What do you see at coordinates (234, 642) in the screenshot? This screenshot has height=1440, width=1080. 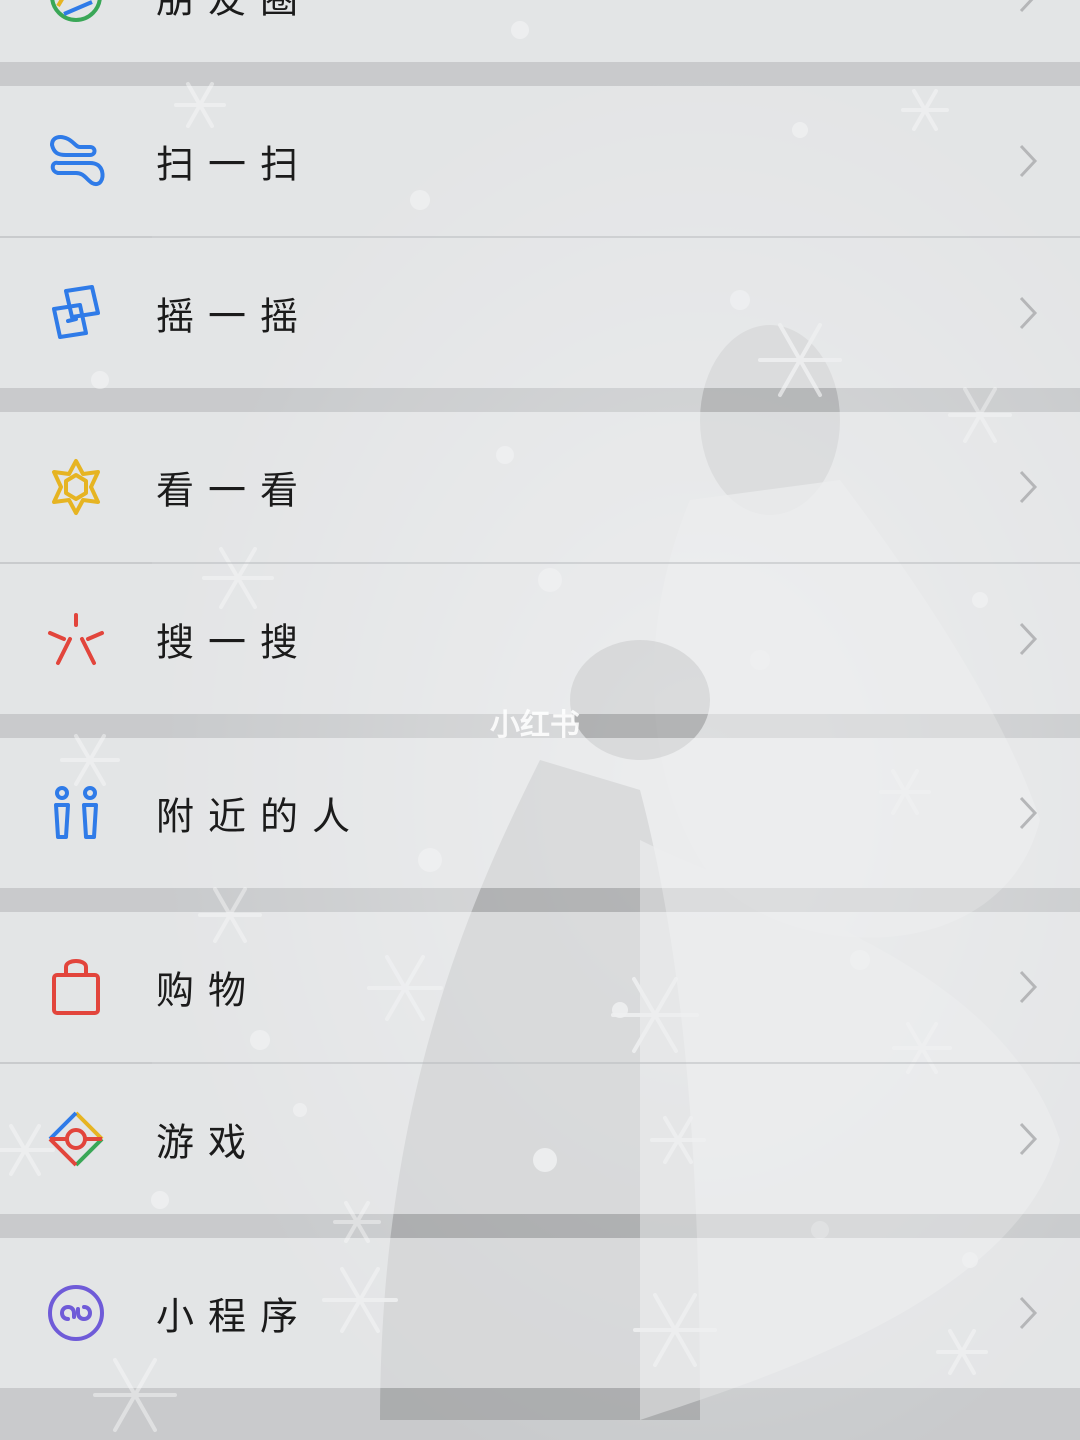 I see `menu-item-label: 搜一搜` at bounding box center [234, 642].